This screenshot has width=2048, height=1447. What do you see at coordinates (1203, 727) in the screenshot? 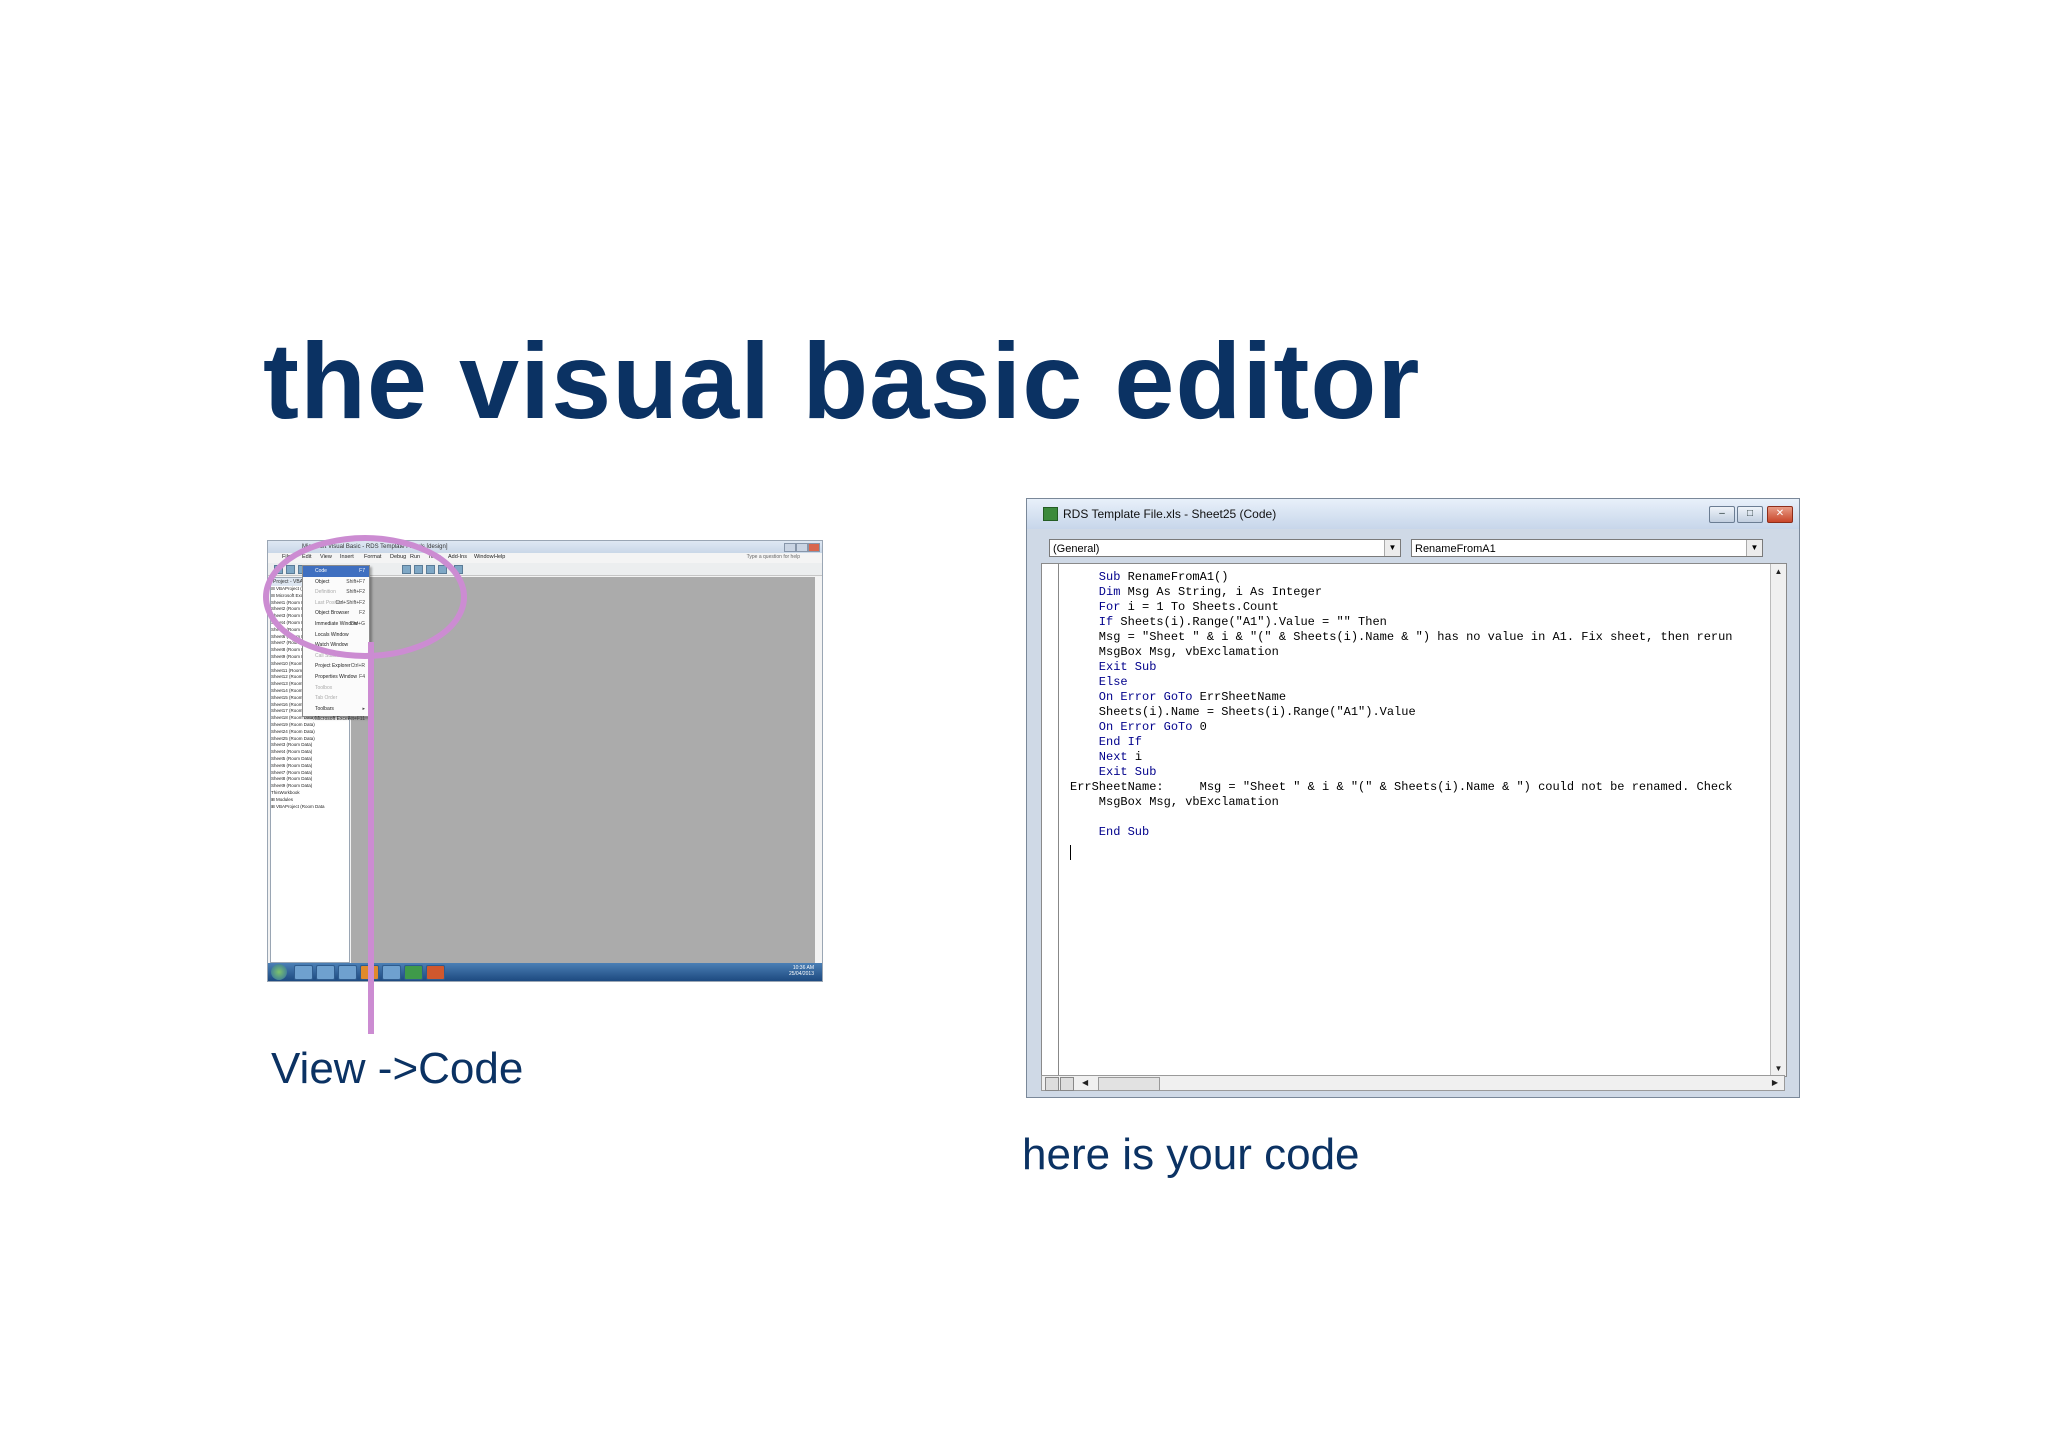
I see `code-text-run: 0` at bounding box center [1203, 727].